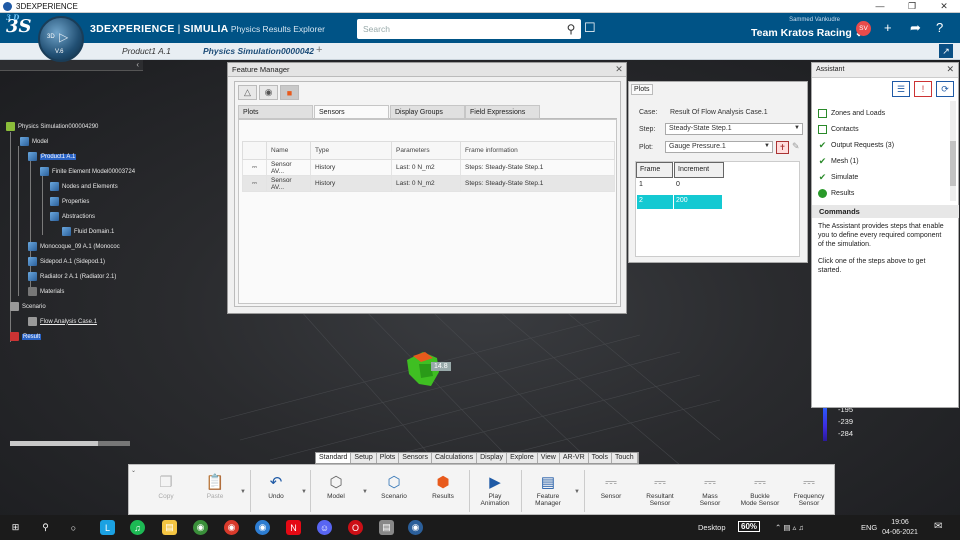 This screenshot has height=540, width=960. What do you see at coordinates (838, 177) in the screenshot?
I see `step-simulate: ✔ Simulate` at bounding box center [838, 177].